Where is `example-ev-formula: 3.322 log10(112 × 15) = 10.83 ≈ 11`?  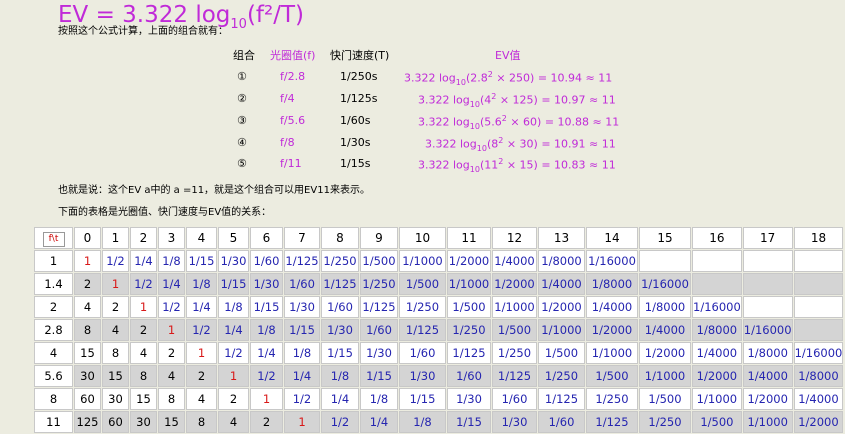 example-ev-formula: 3.322 log10(112 × 15) = 10.83 ≈ 11 is located at coordinates (517, 165).